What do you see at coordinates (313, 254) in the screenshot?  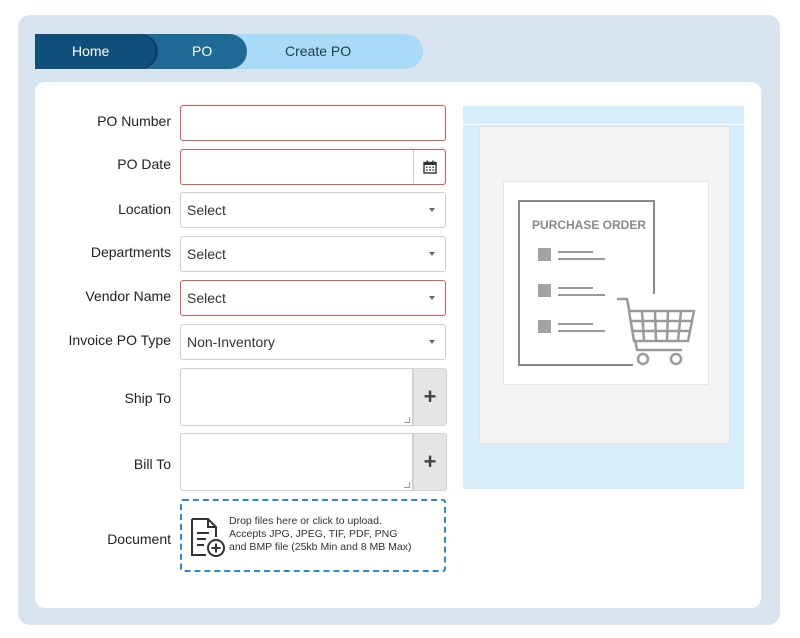 I see `departments-select: Select` at bounding box center [313, 254].